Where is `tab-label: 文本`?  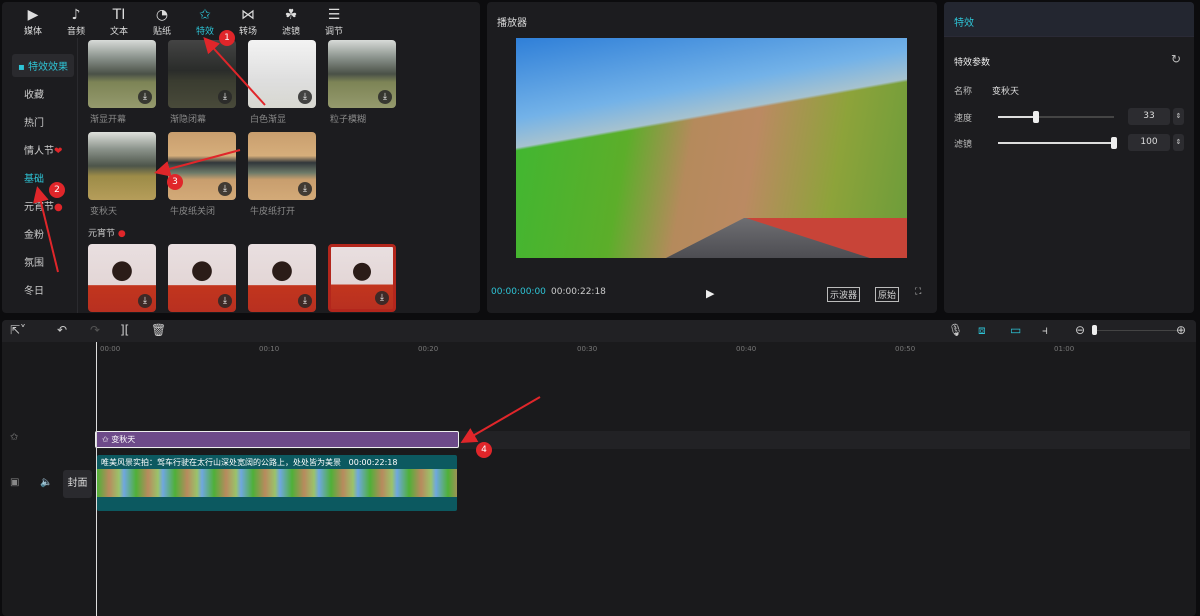
tab-label: 文本 is located at coordinates (118, 32).